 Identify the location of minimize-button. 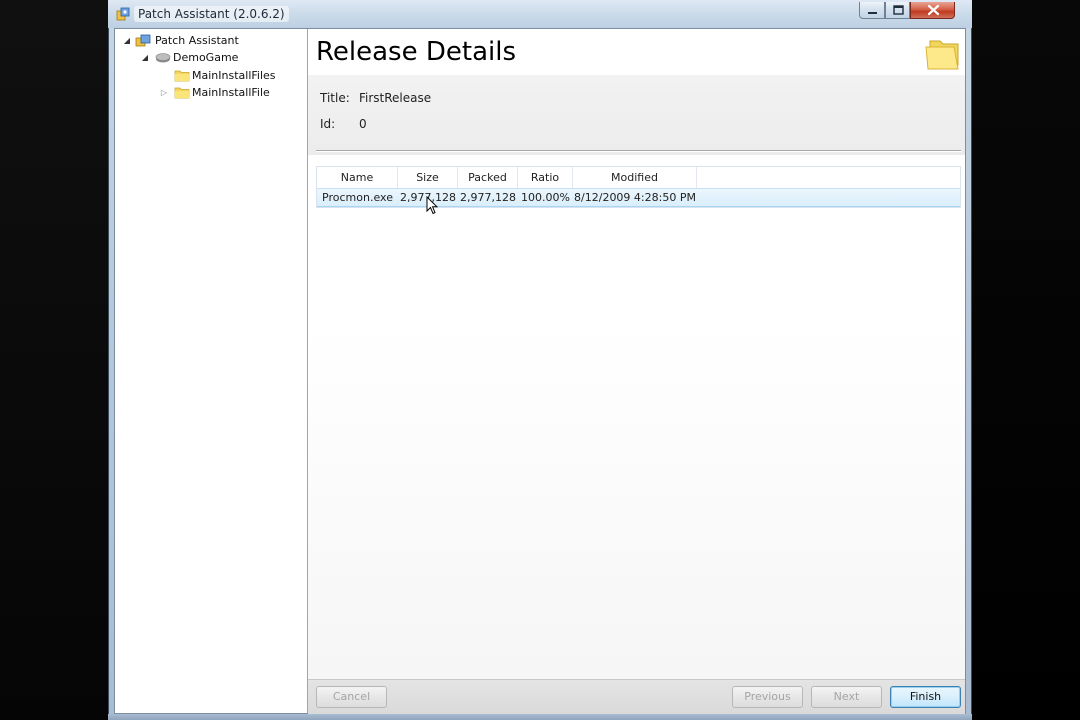
(872, 10).